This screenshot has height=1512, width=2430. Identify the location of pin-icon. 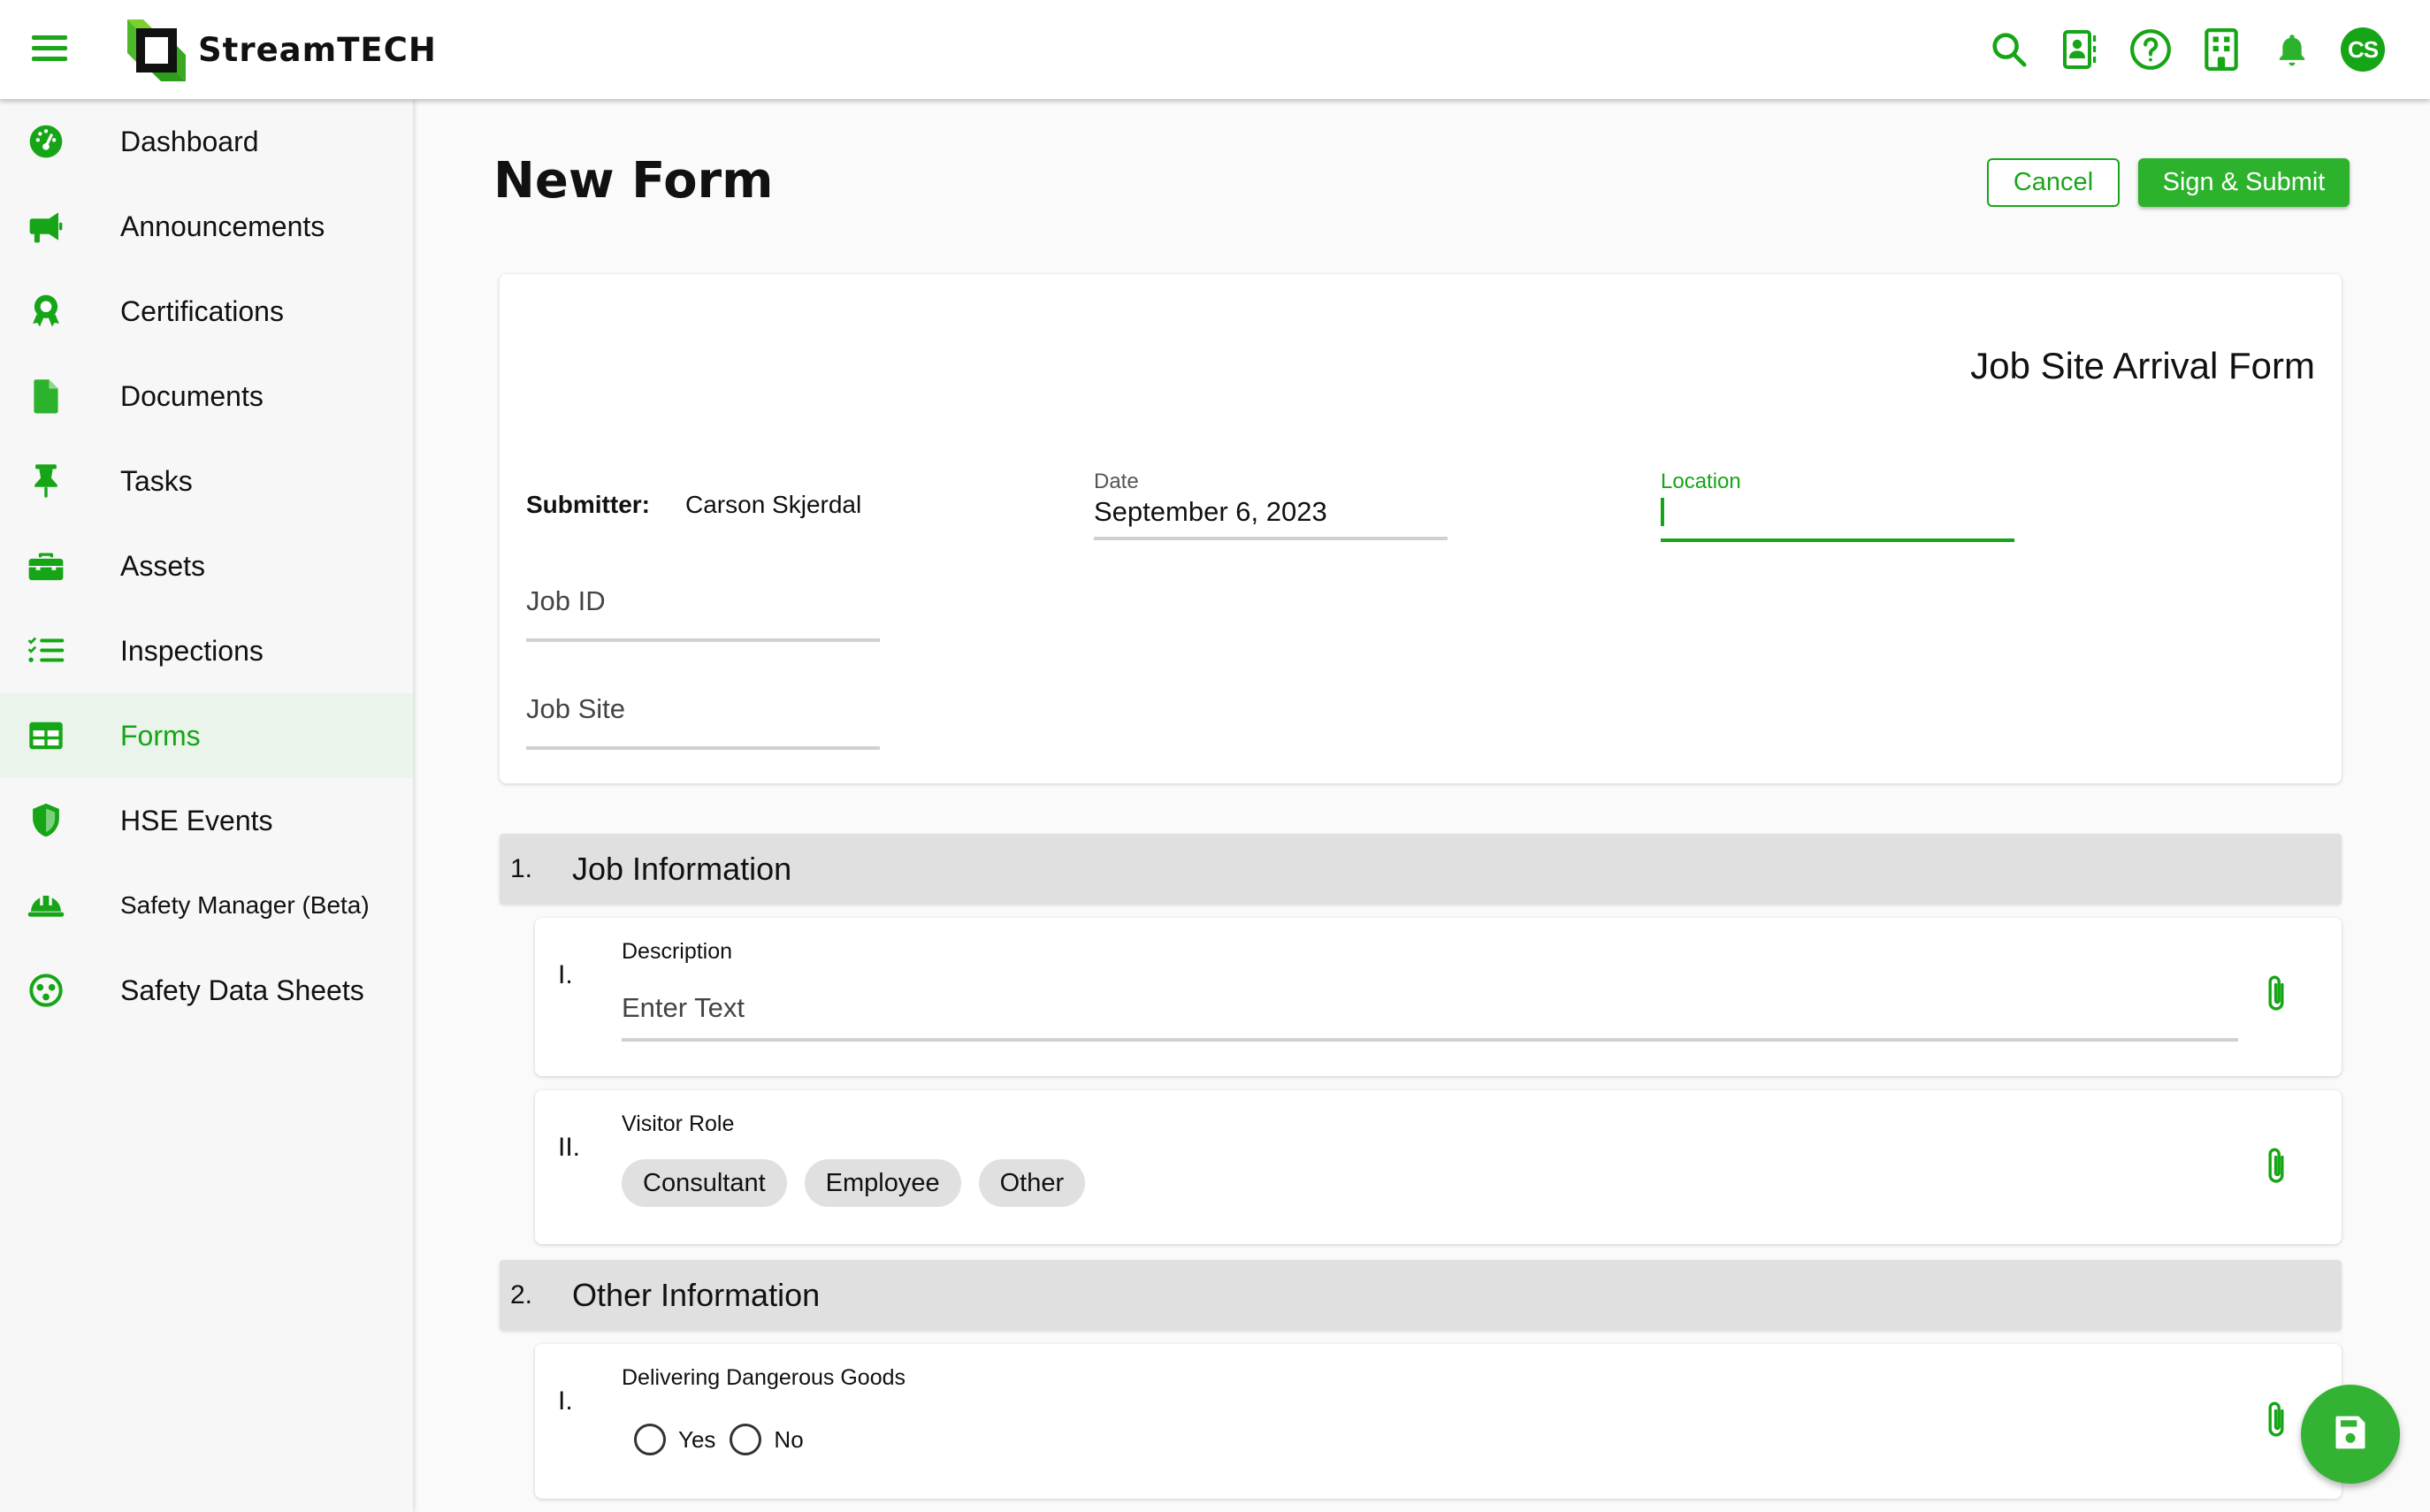
(46, 481).